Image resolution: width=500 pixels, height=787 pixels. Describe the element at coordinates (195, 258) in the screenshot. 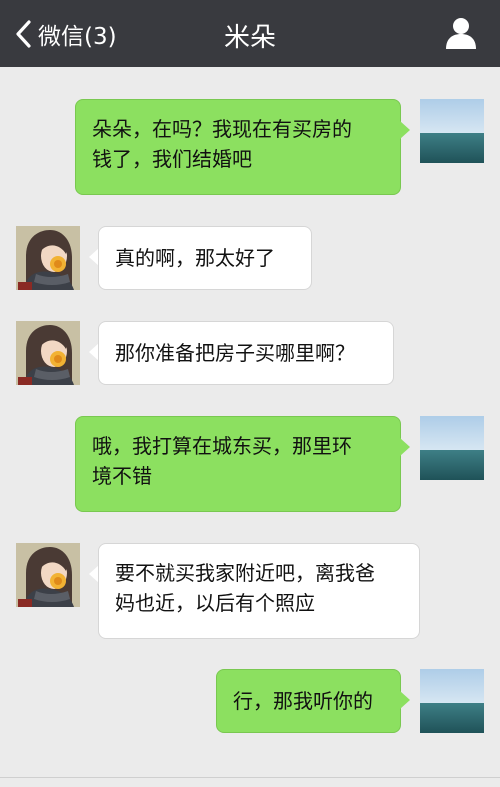

I see `message-line: 真的啊，那太好了` at that location.